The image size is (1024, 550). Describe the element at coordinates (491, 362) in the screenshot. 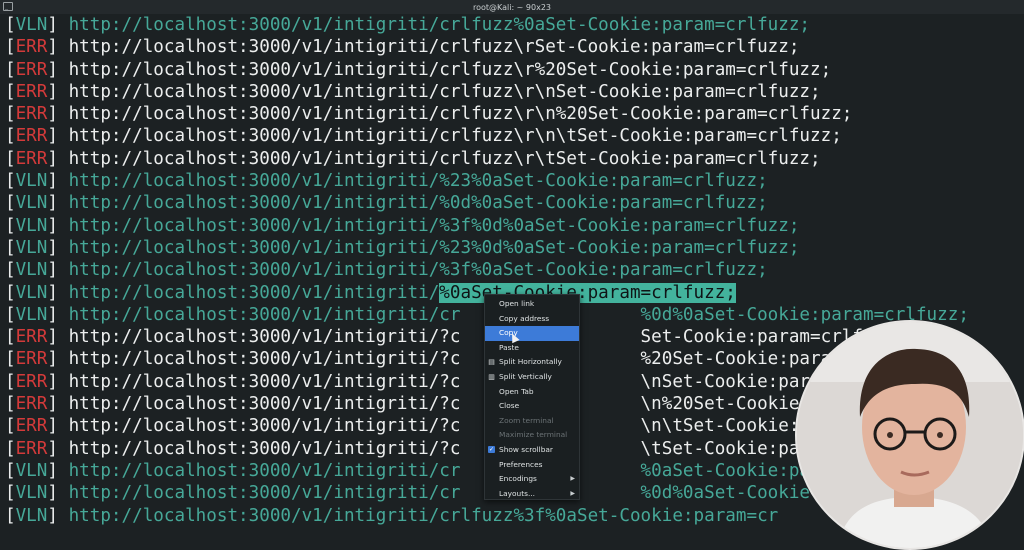

I see `split-horizontal-icon: ▤` at that location.